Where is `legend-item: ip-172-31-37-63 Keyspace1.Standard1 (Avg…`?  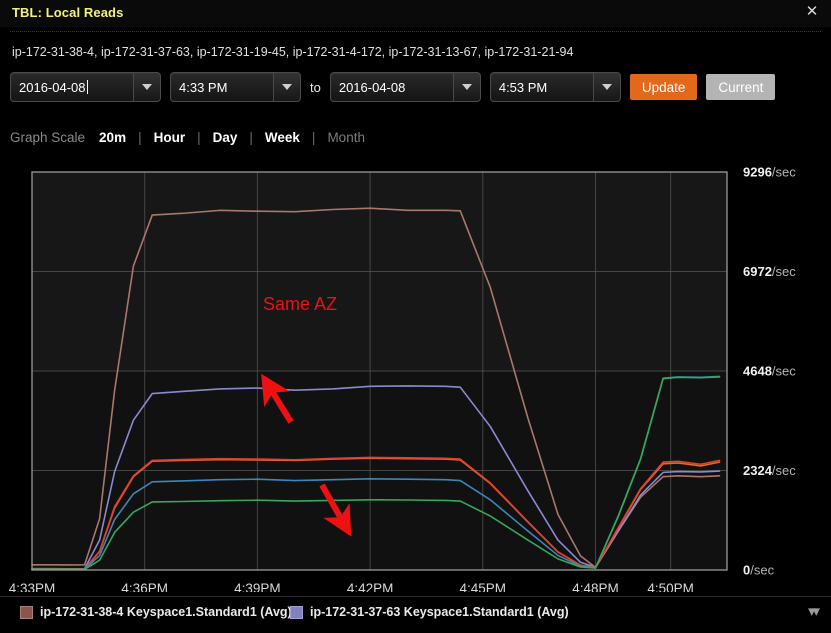 legend-item: ip-172-31-37-63 Keyspace1.Standard1 (Avg… is located at coordinates (429, 612).